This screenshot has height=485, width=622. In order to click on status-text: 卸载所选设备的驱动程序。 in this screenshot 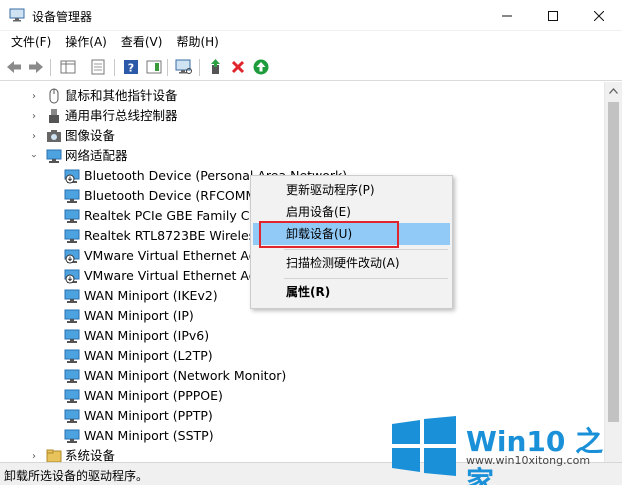, I will do `click(76, 476)`.